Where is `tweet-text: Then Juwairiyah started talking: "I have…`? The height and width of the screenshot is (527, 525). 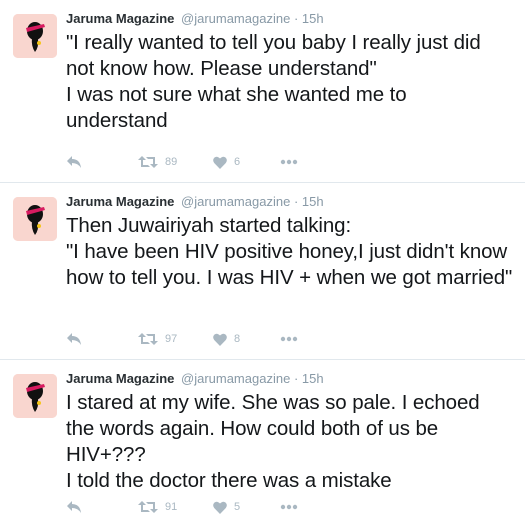 tweet-text: Then Juwairiyah started talking: "I have… is located at coordinates (289, 252).